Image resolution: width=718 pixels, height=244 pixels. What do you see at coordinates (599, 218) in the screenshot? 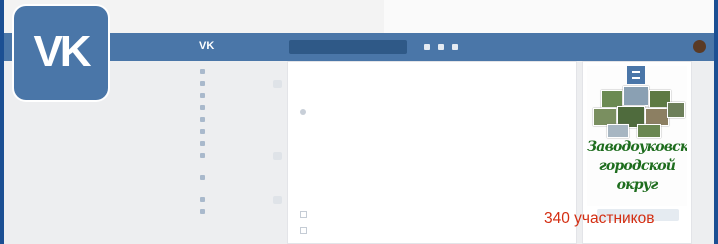
I see `members-count: 340 участников` at bounding box center [599, 218].